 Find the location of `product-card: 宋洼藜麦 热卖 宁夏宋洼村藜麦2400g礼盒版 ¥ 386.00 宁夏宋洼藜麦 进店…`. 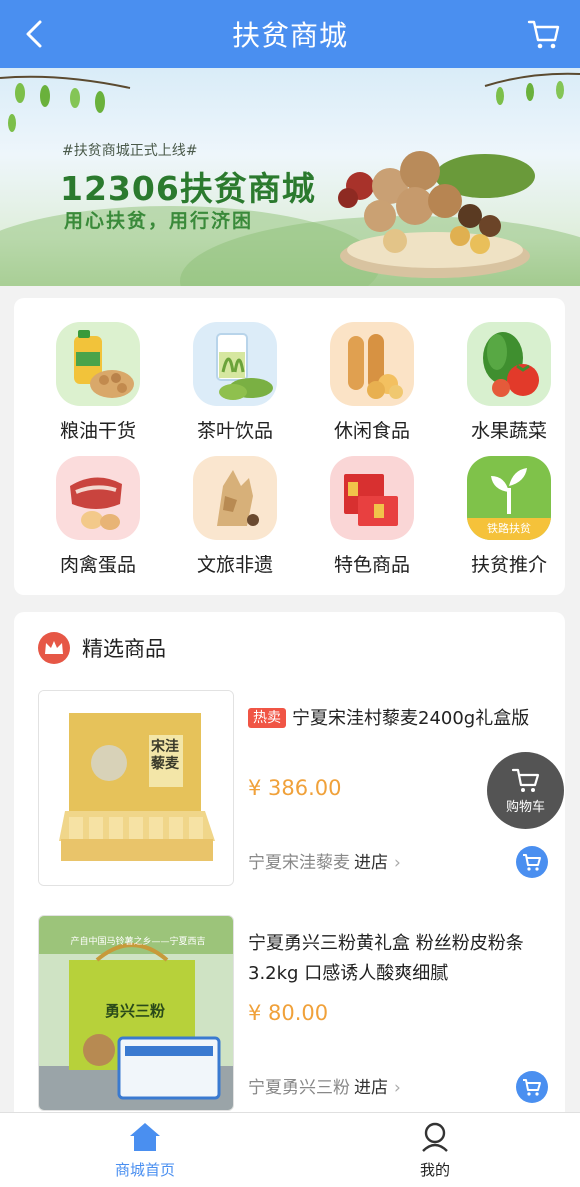

product-card: 宋洼藜麦 热卖 宁夏宋洼村藜麦2400g礼盒版 ¥ 386.00 宁夏宋洼藜麦 进店… is located at coordinates (293, 788).